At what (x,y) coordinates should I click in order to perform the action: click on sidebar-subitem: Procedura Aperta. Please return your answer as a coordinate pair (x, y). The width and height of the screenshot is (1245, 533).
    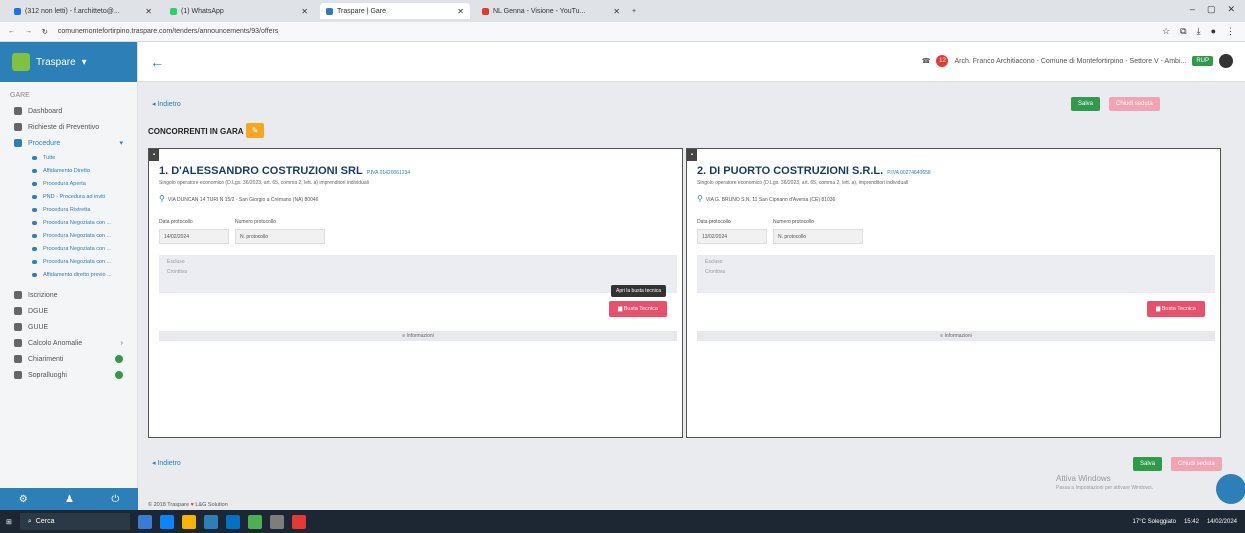
    Looking at the image, I should click on (68, 183).